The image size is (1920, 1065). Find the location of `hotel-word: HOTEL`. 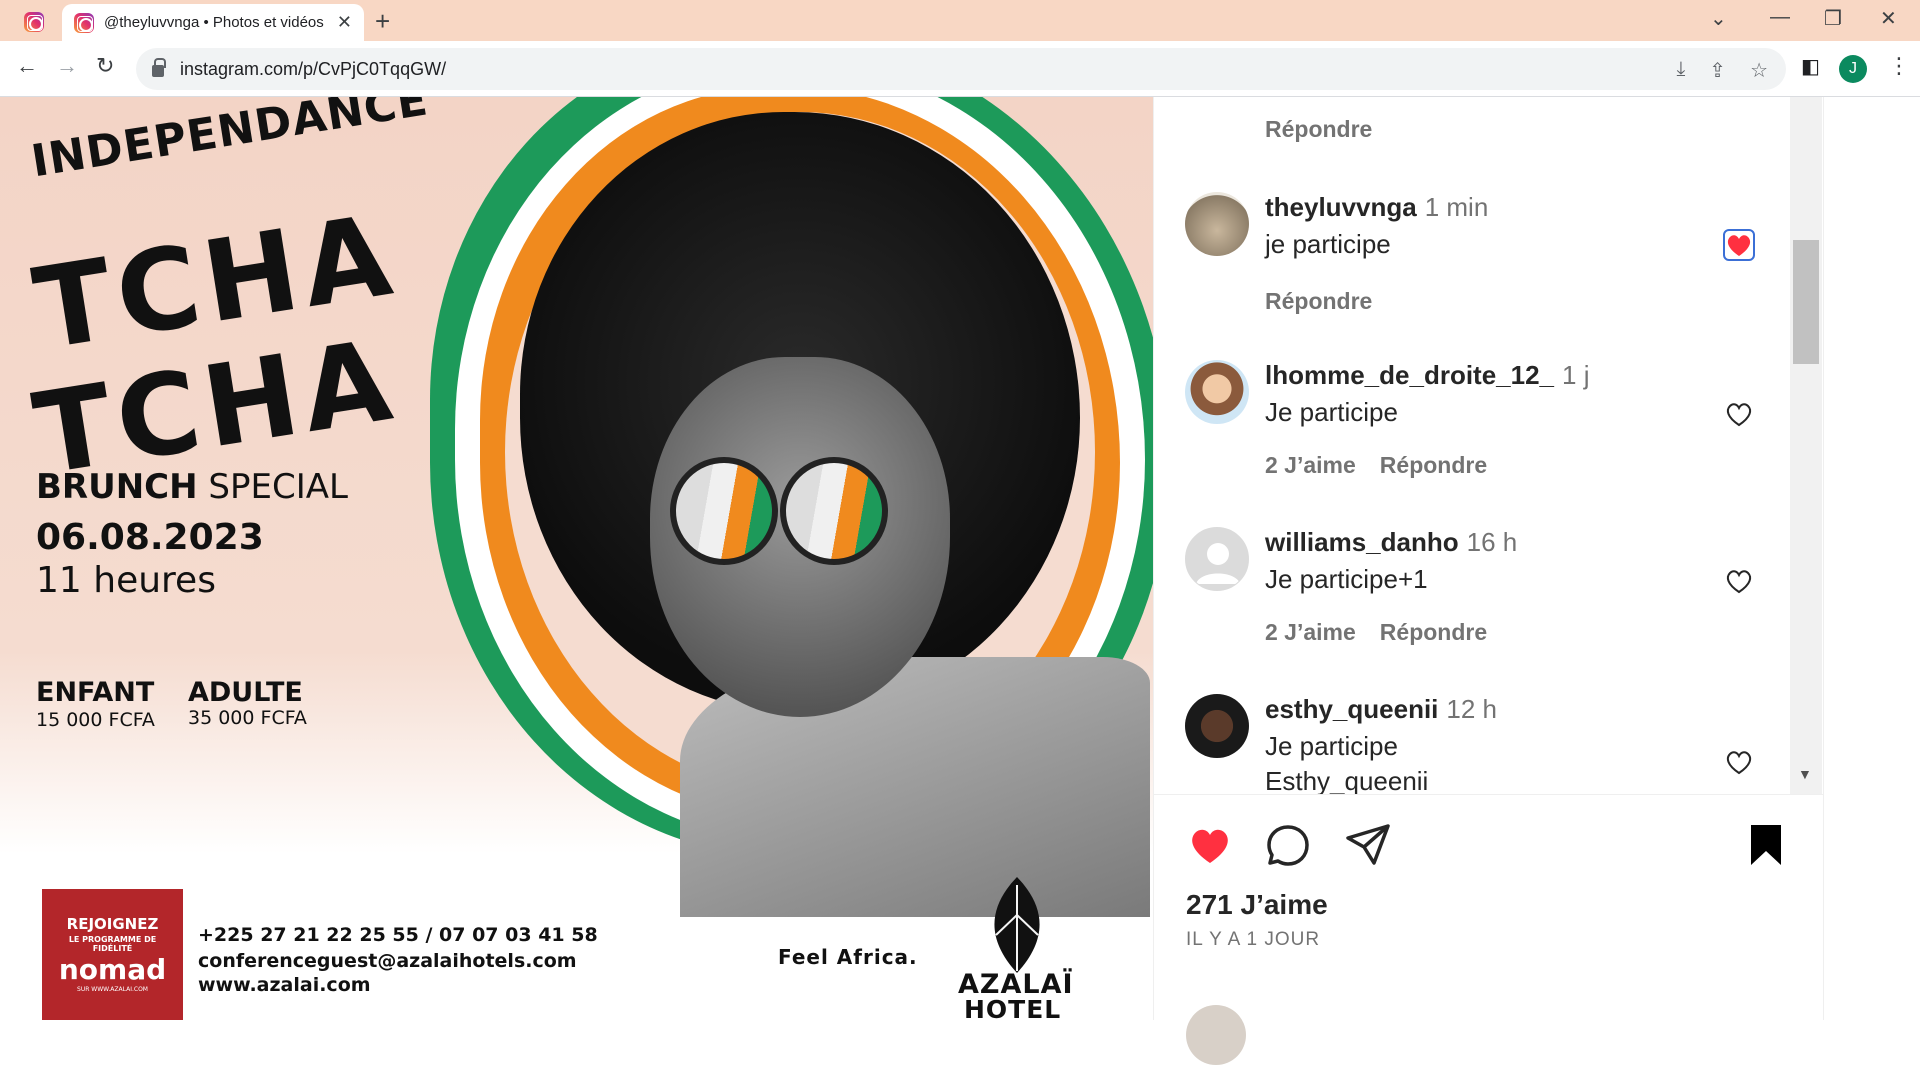

hotel-word: HOTEL is located at coordinates (1013, 1007).